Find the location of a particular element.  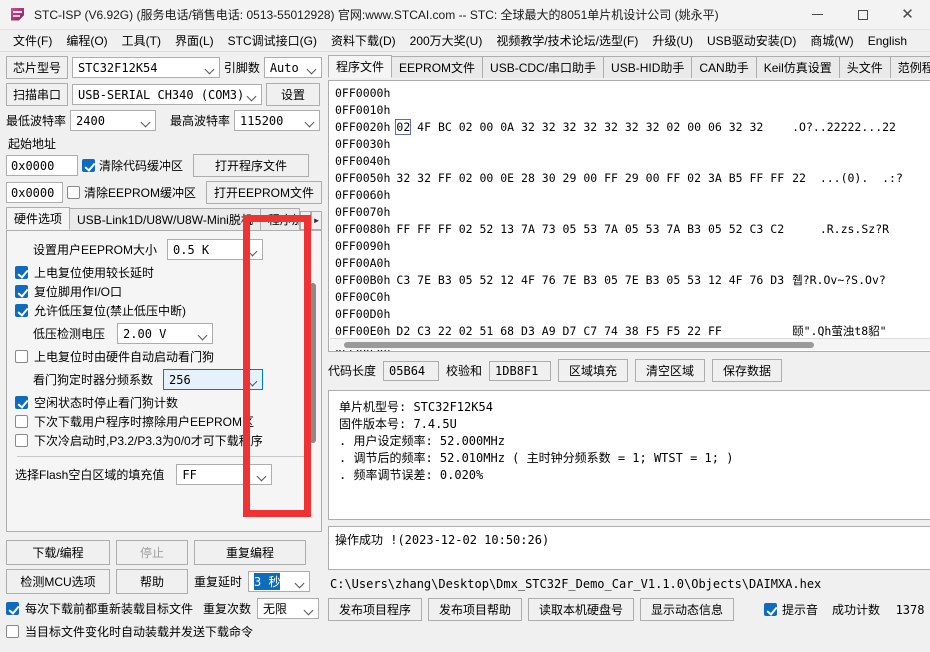

max-baud-select: 115200 is located at coordinates (277, 120).